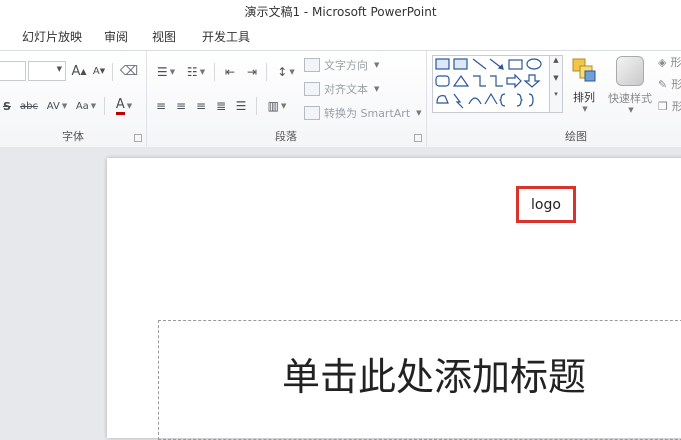 This screenshot has width=681, height=440. What do you see at coordinates (83, 71) in the screenshot?
I see `arrow-up-icon: ▲` at bounding box center [83, 71].